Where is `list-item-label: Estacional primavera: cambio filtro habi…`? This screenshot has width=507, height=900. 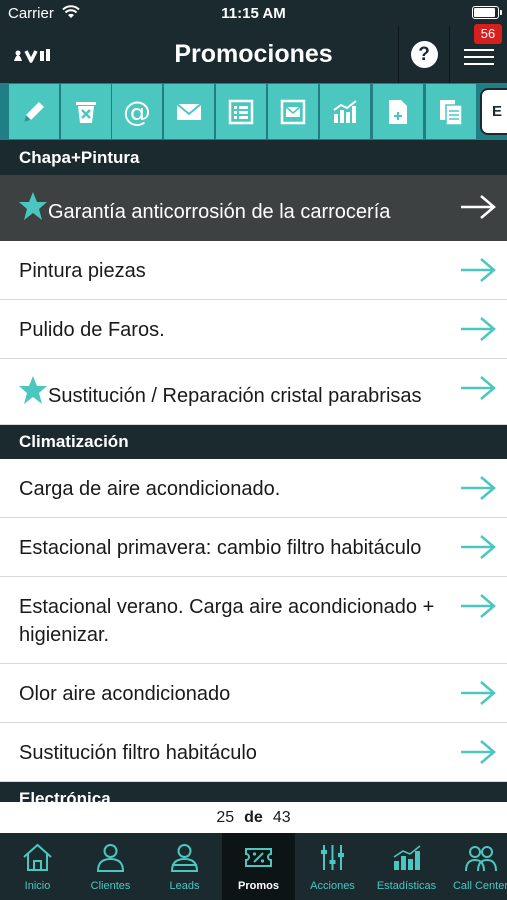
list-item-label: Estacional primavera: cambio filtro habi… is located at coordinates (220, 548).